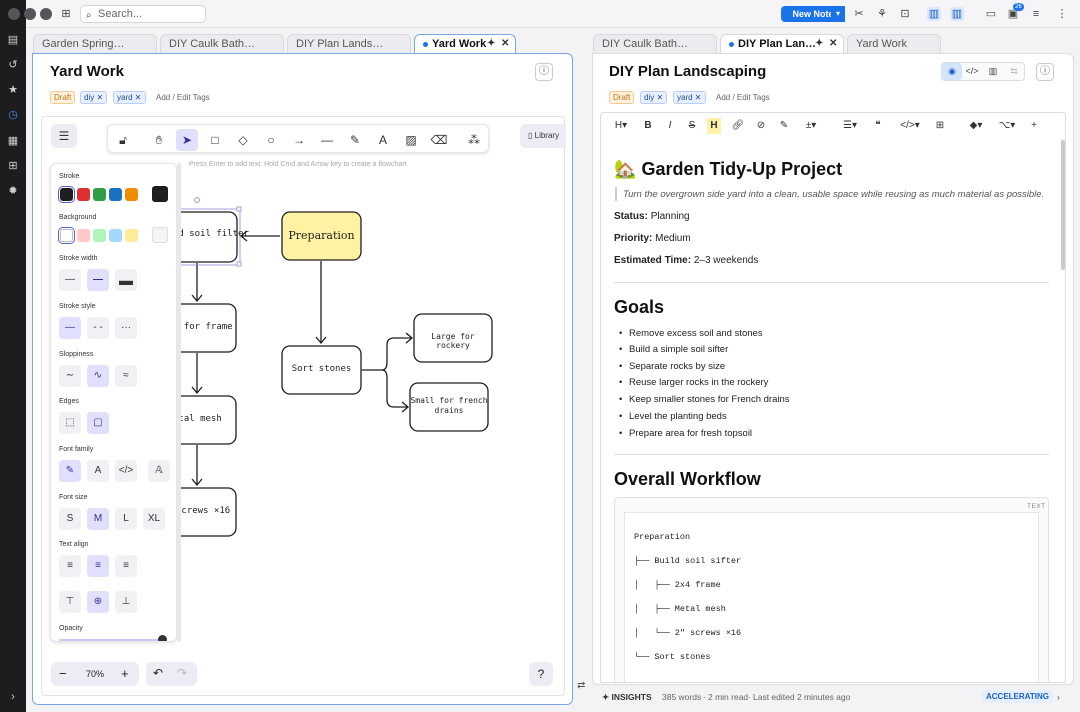 This screenshot has width=1080, height=712. What do you see at coordinates (850, 126) in the screenshot?
I see `list-dropdown: ☰▾` at bounding box center [850, 126].